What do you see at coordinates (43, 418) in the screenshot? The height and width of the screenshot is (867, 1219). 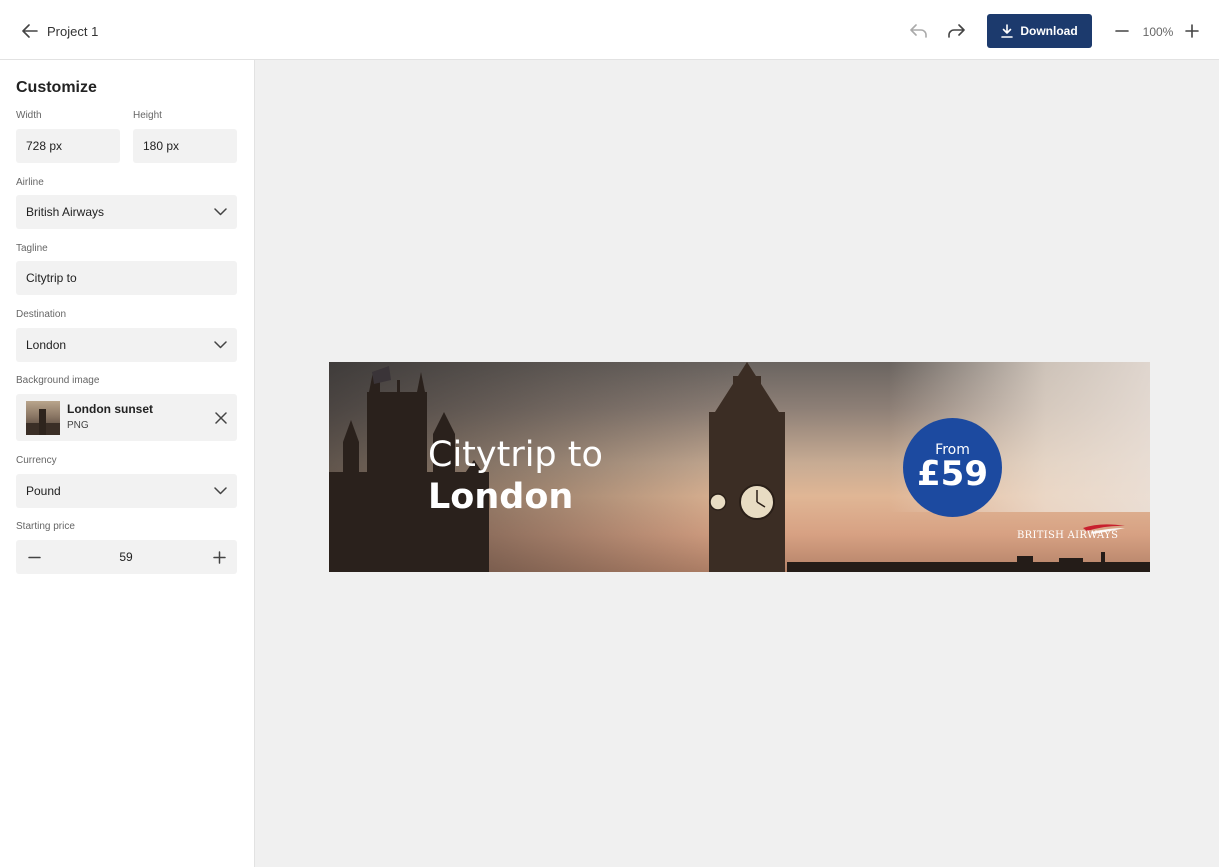 I see `image-thumbnail` at bounding box center [43, 418].